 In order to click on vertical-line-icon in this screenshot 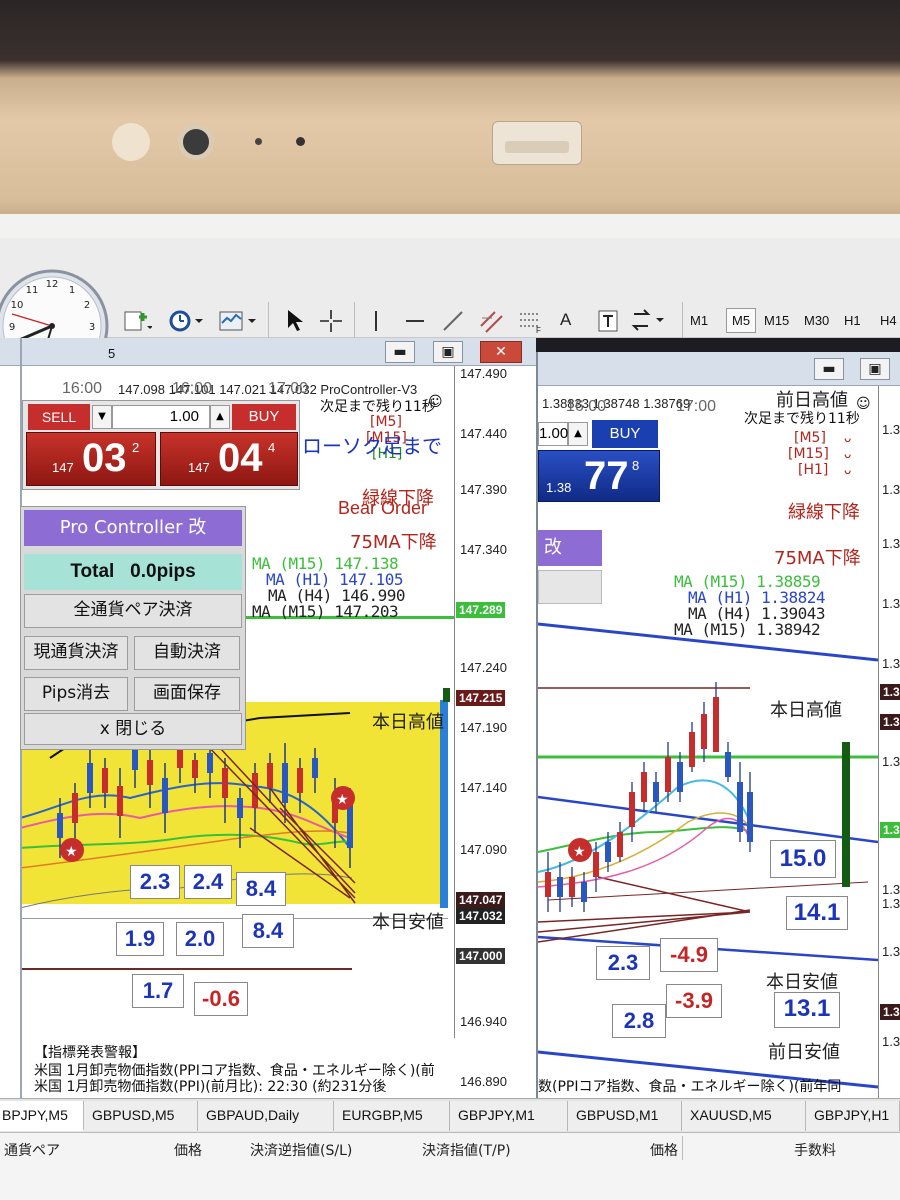, I will do `click(376, 321)`.